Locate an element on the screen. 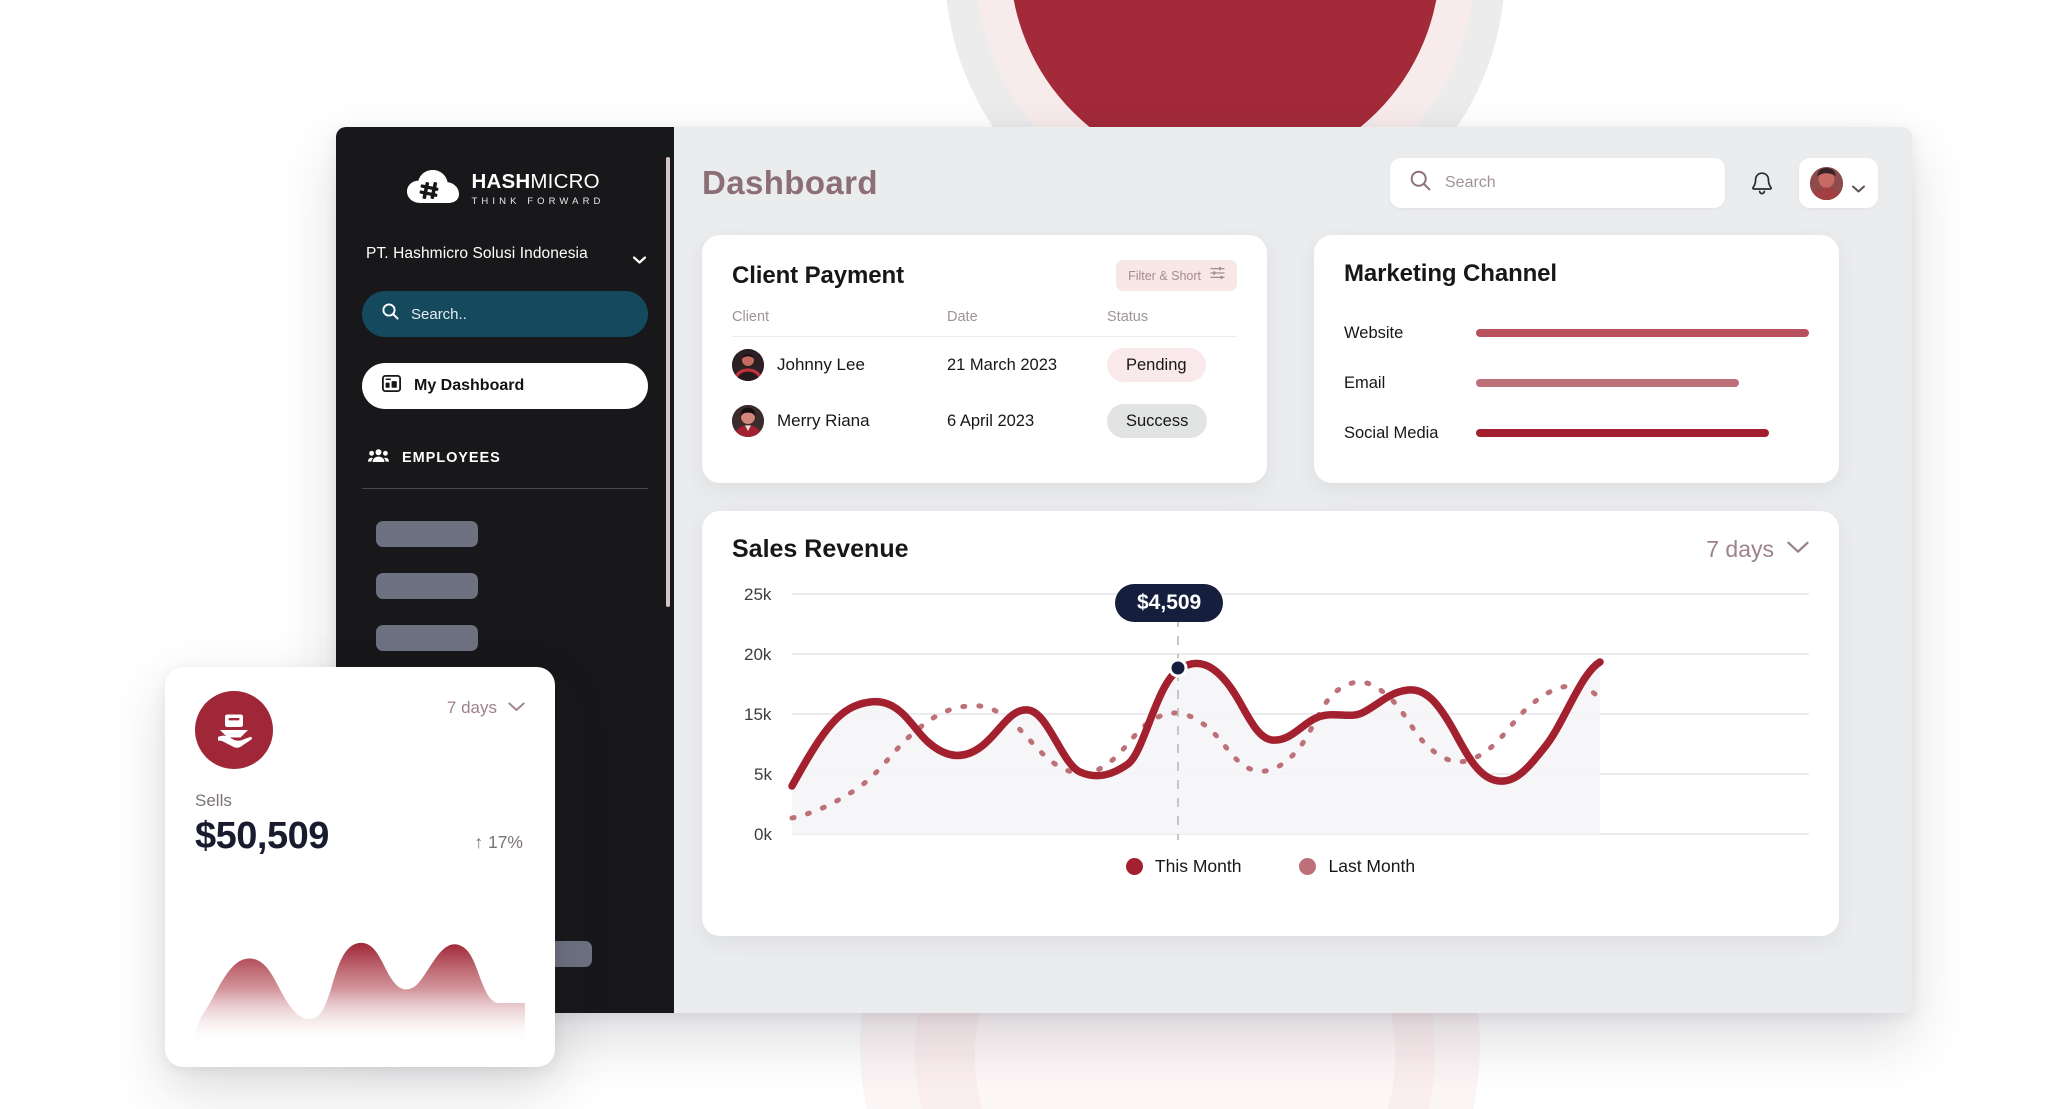 This screenshot has height=1109, width=2048. search-input: Search is located at coordinates (1557, 183).